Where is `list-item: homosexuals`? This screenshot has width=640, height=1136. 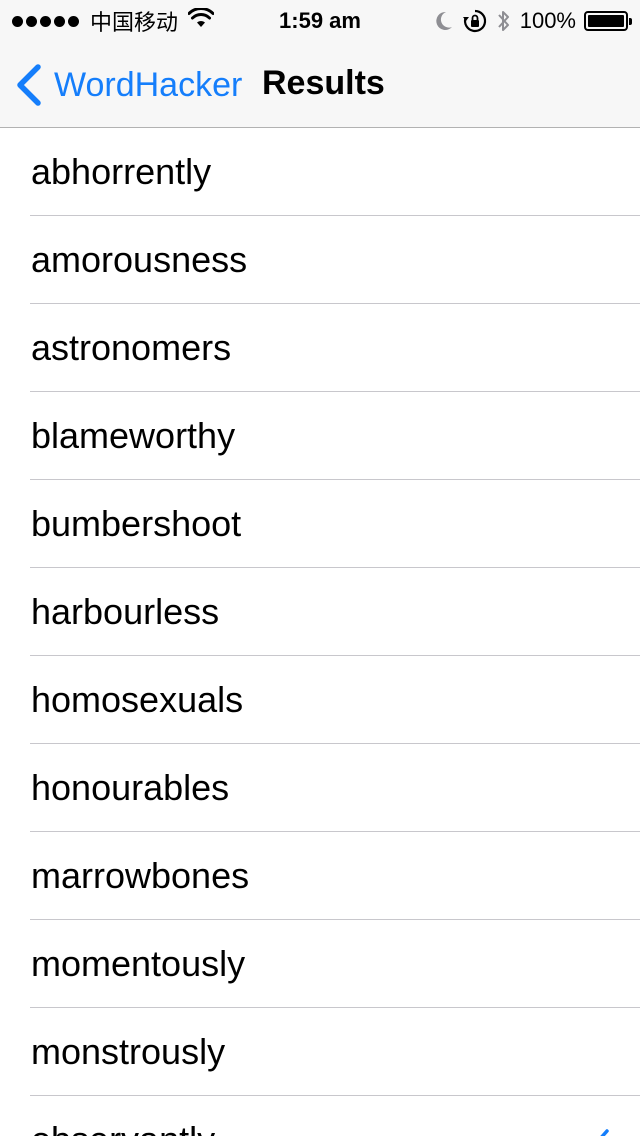
list-item: homosexuals is located at coordinates (320, 700).